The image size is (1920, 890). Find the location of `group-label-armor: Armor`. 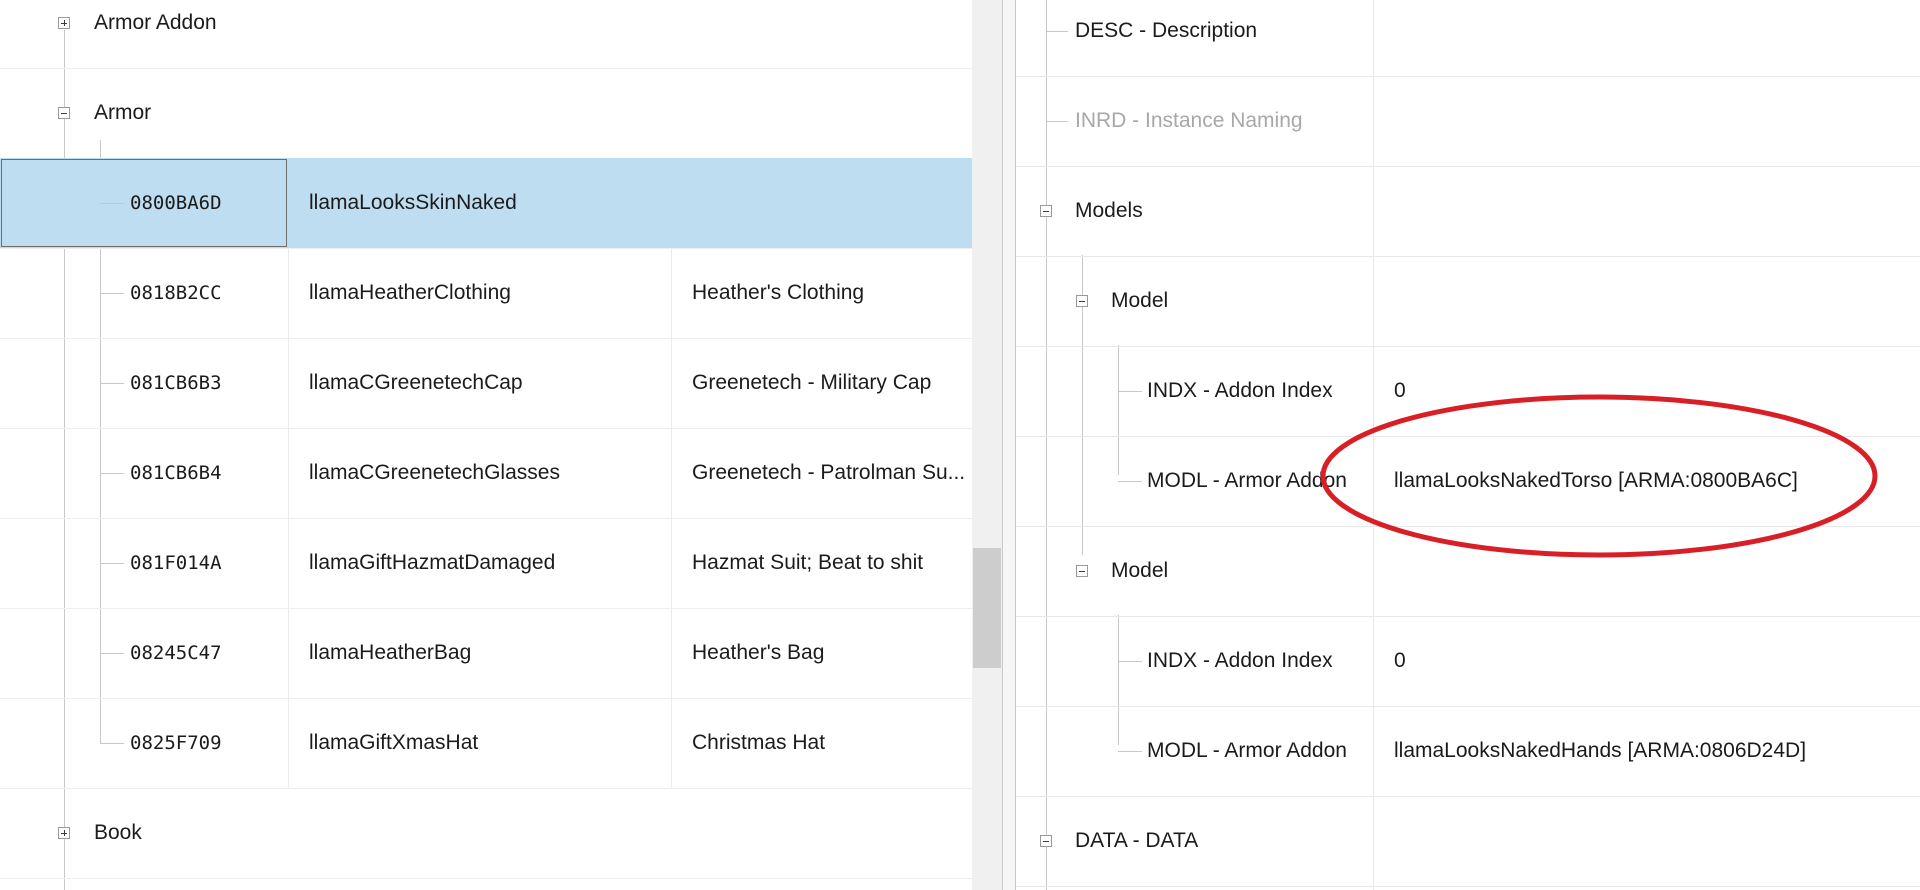

group-label-armor: Armor is located at coordinates (123, 112).